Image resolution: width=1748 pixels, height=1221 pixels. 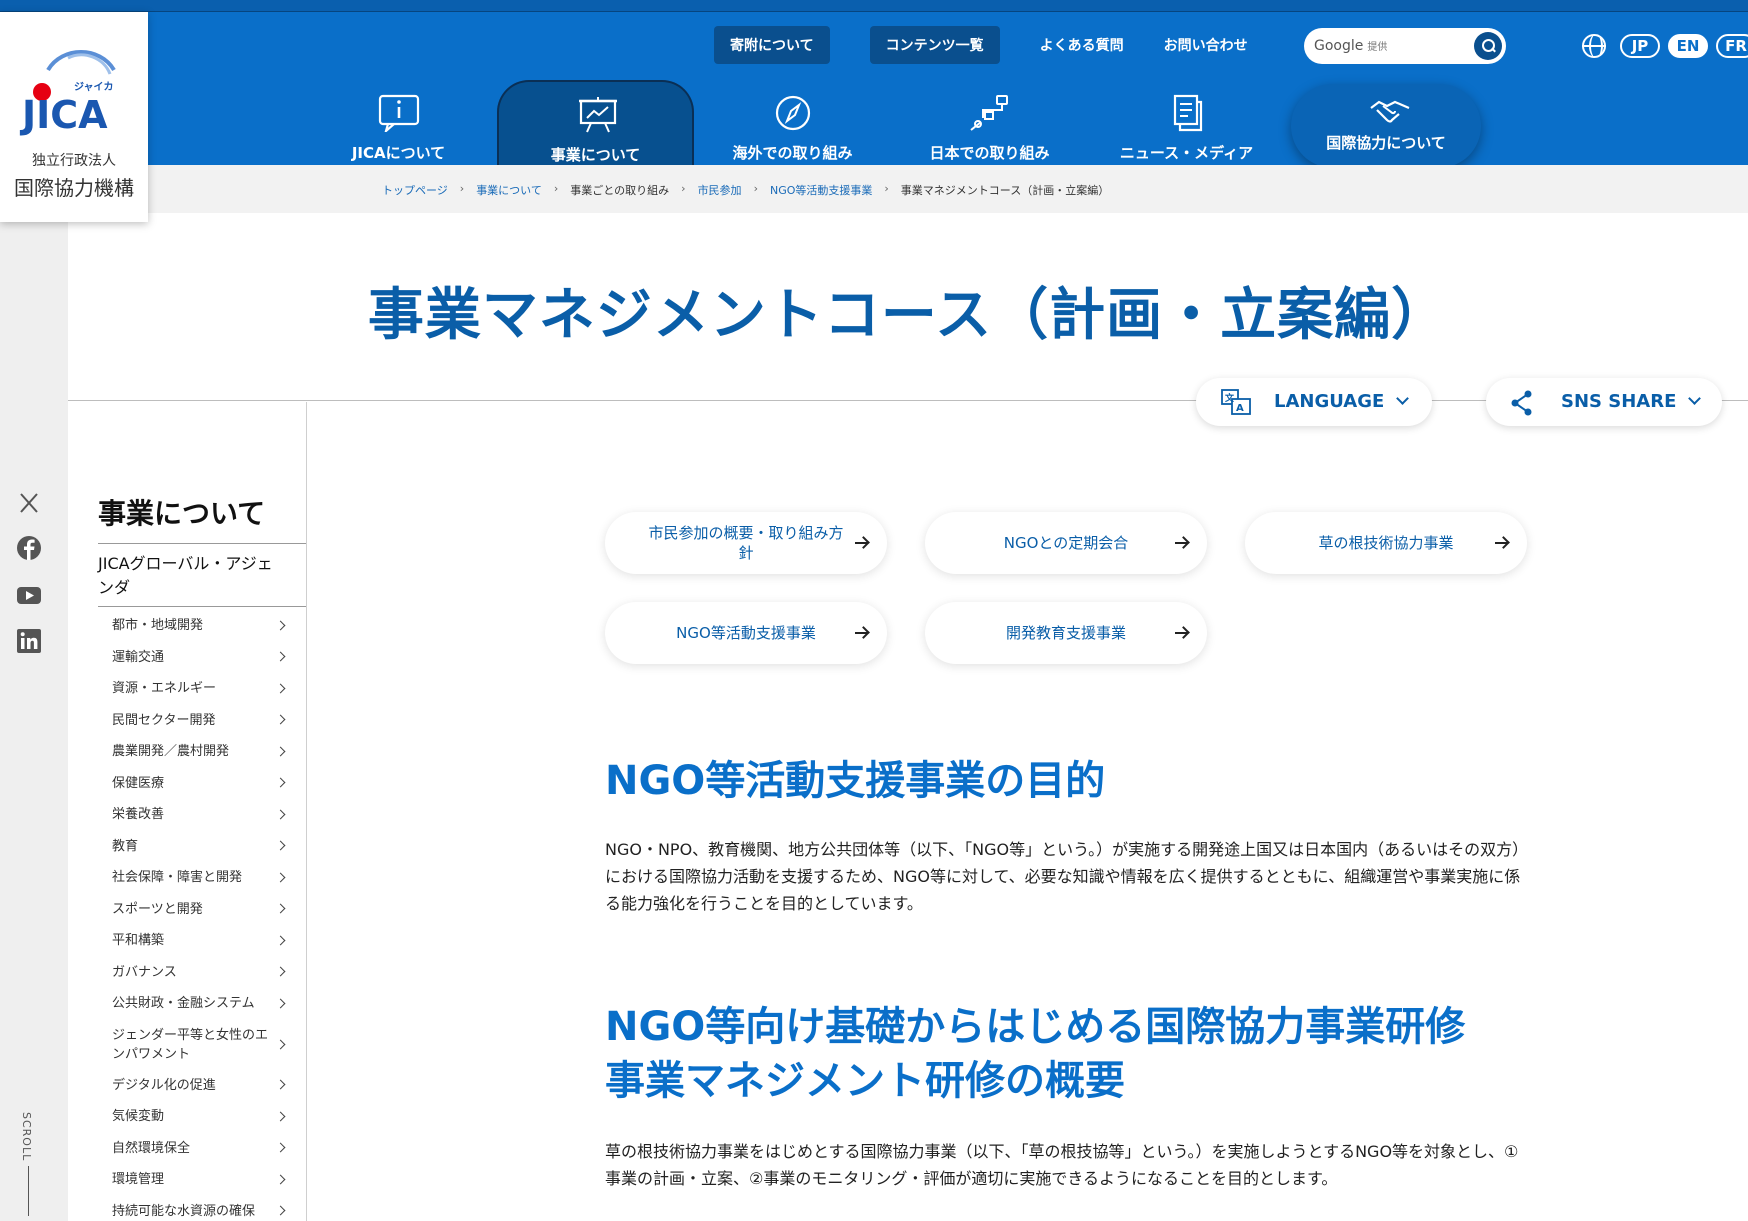 I want to click on nav-about-jica: JICAについて, so click(x=398, y=128).